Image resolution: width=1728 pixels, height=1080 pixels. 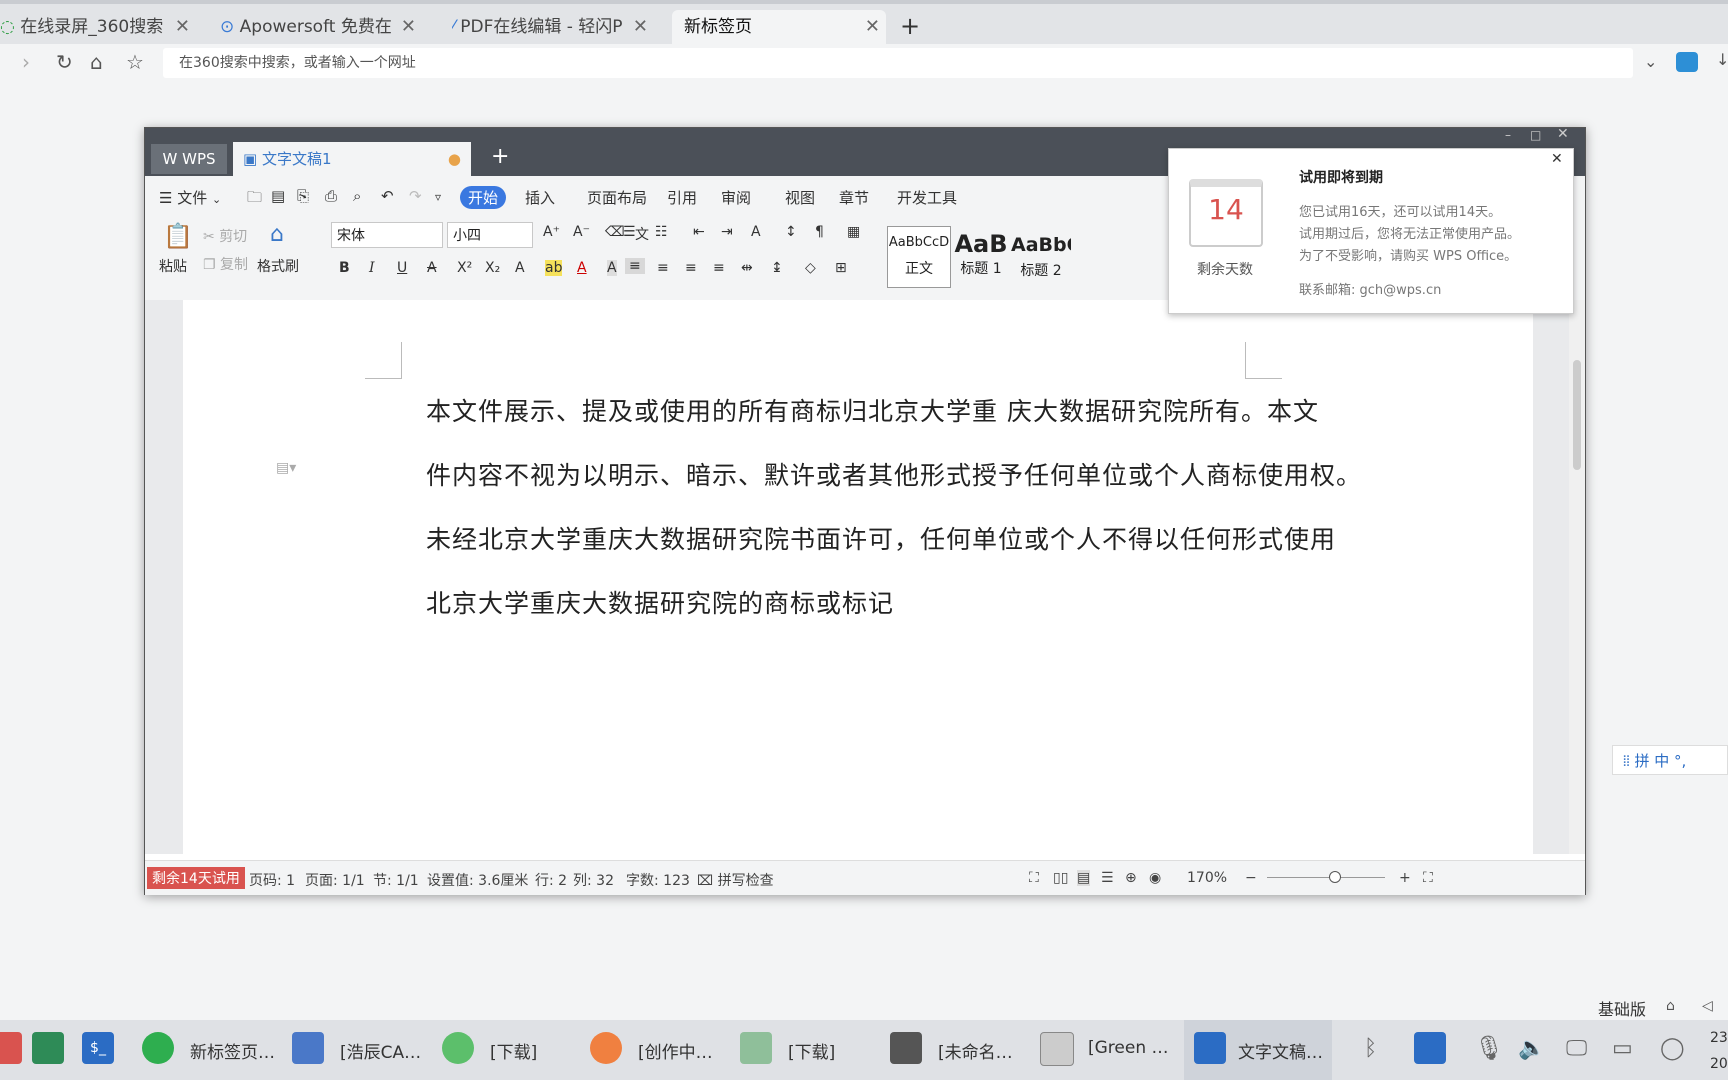 I want to click on justify-icon: ≡, so click(x=719, y=268).